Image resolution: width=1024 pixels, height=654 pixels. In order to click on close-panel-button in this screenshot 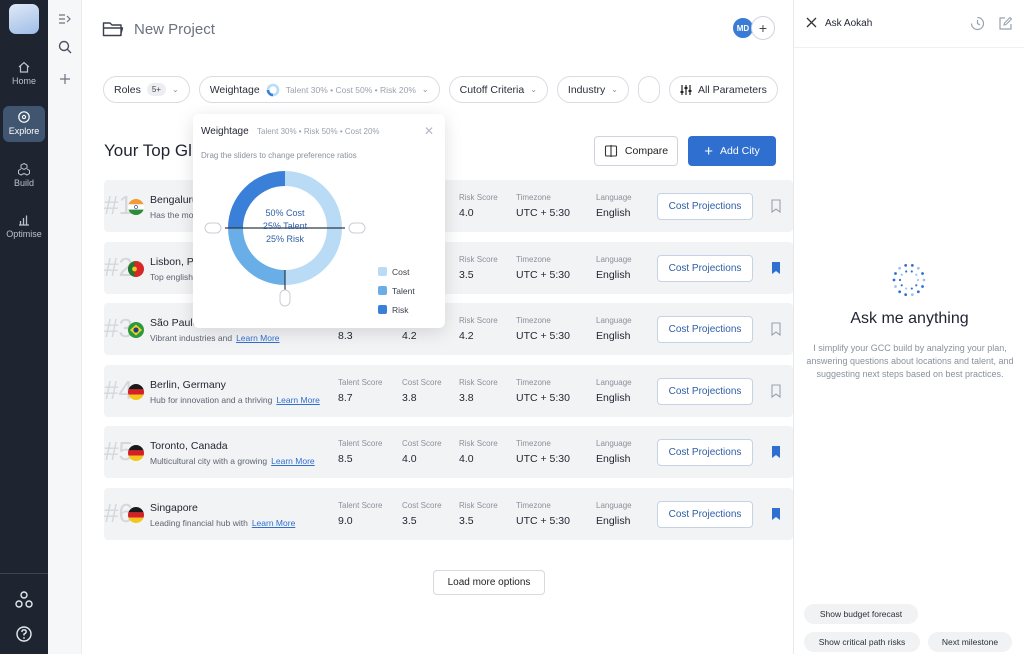, I will do `click(811, 24)`.